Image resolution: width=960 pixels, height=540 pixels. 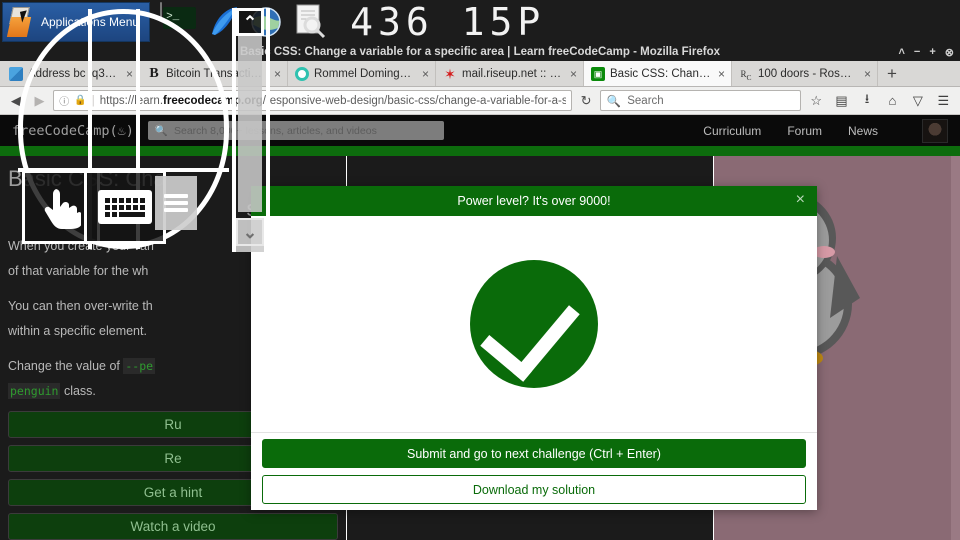 I want to click on instruction-code-variable: --pe, so click(x=139, y=366).